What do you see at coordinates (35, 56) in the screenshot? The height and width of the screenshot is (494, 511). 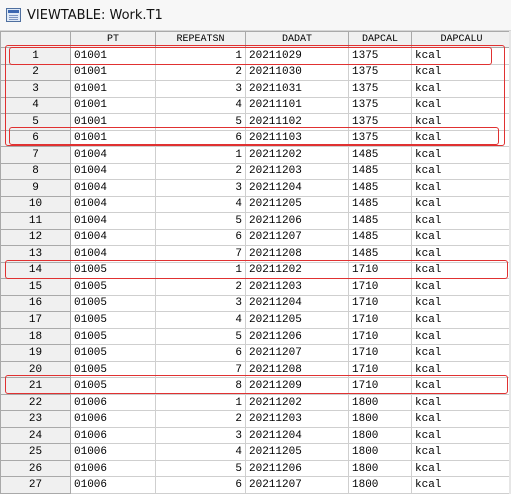 I see `row-number: 1` at bounding box center [35, 56].